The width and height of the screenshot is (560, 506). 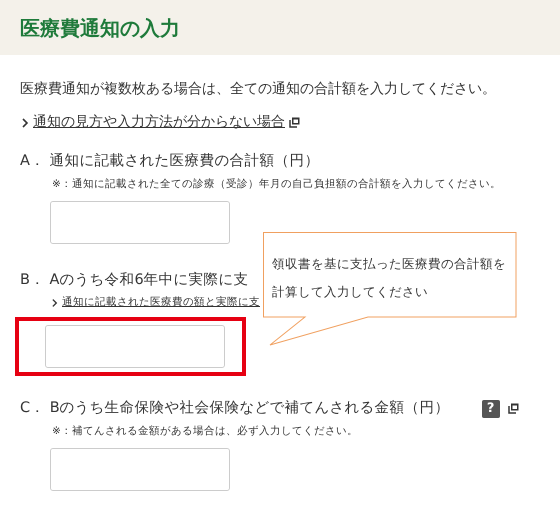 What do you see at coordinates (205, 431) in the screenshot?
I see `note-text: ※：補てんされる金額がある場合は、必ず入力してください。` at bounding box center [205, 431].